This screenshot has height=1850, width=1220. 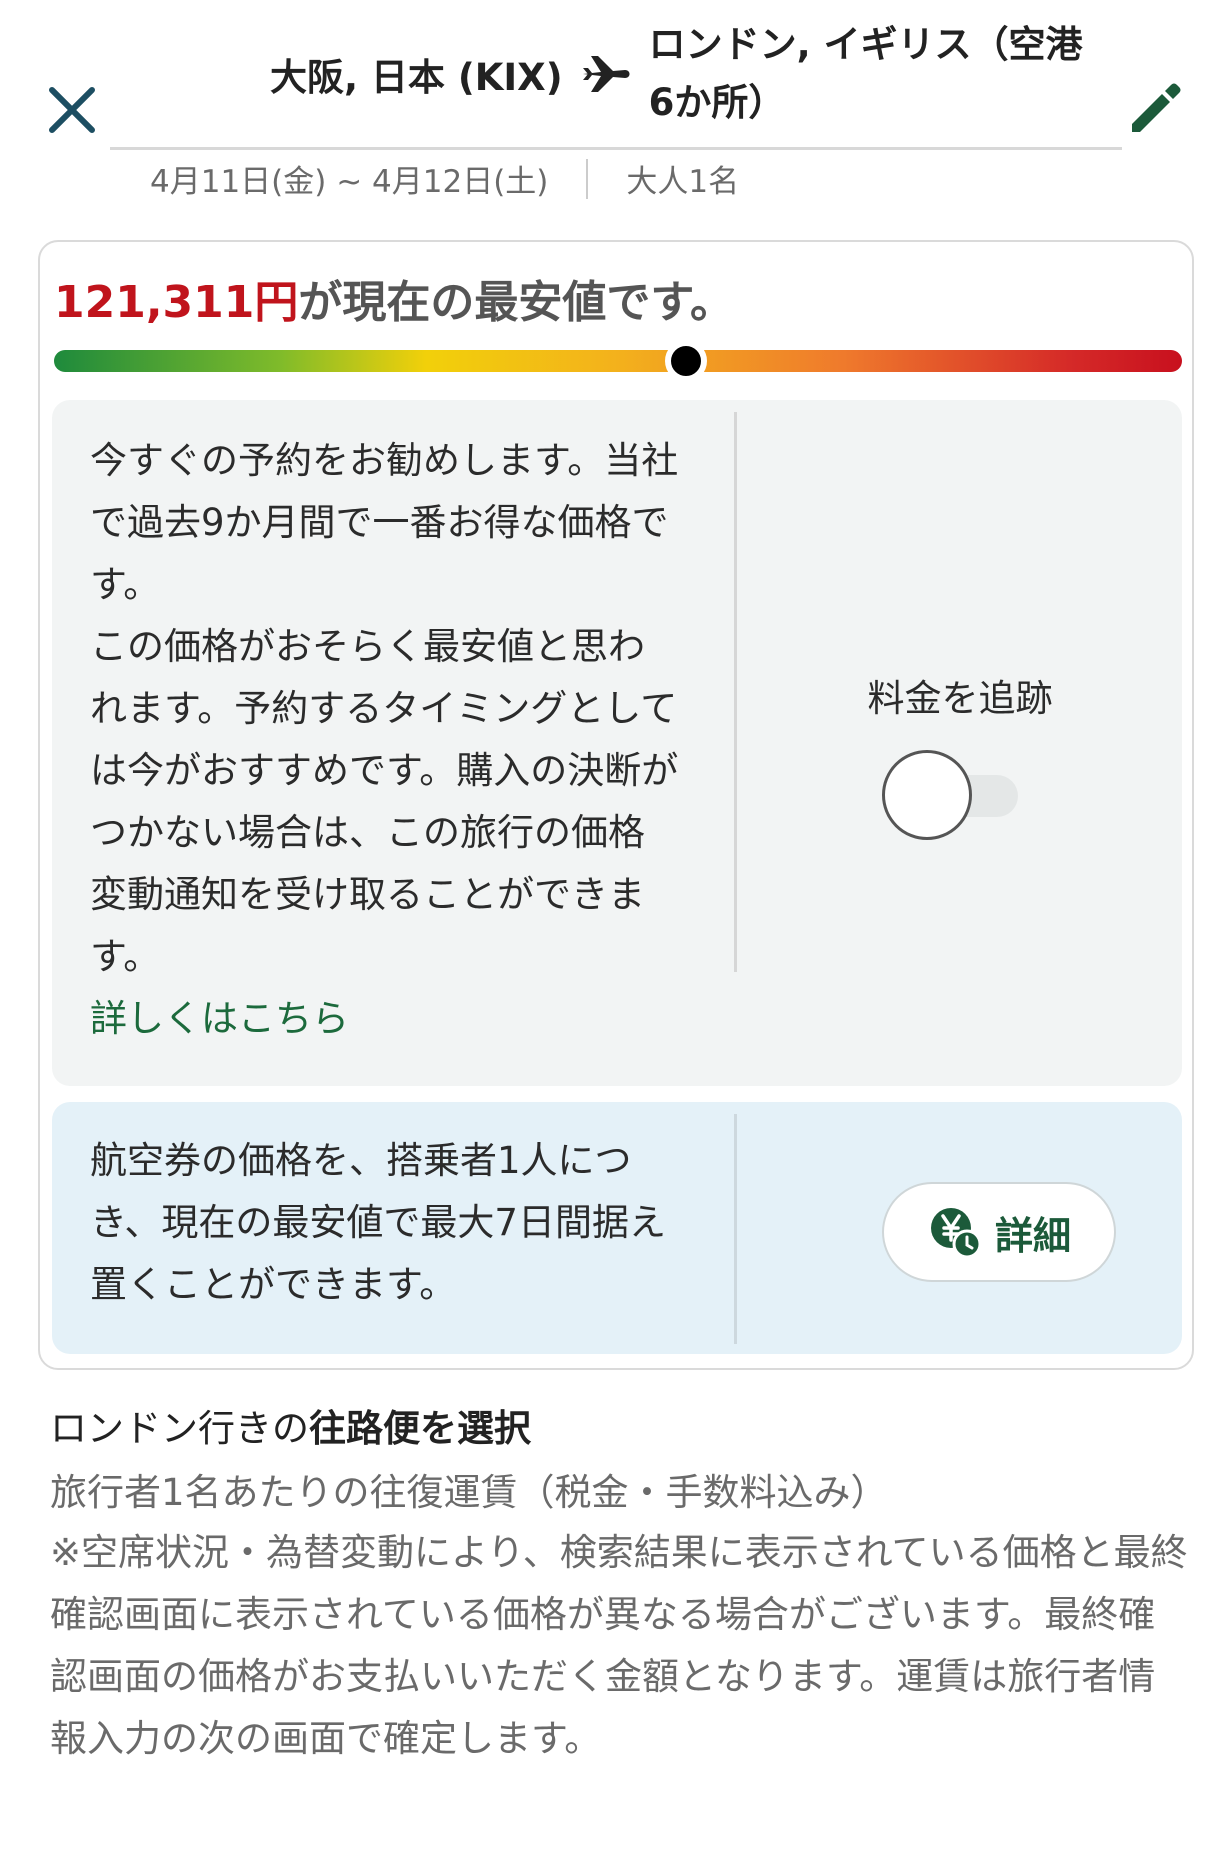 I want to click on price-gauge, so click(x=618, y=361).